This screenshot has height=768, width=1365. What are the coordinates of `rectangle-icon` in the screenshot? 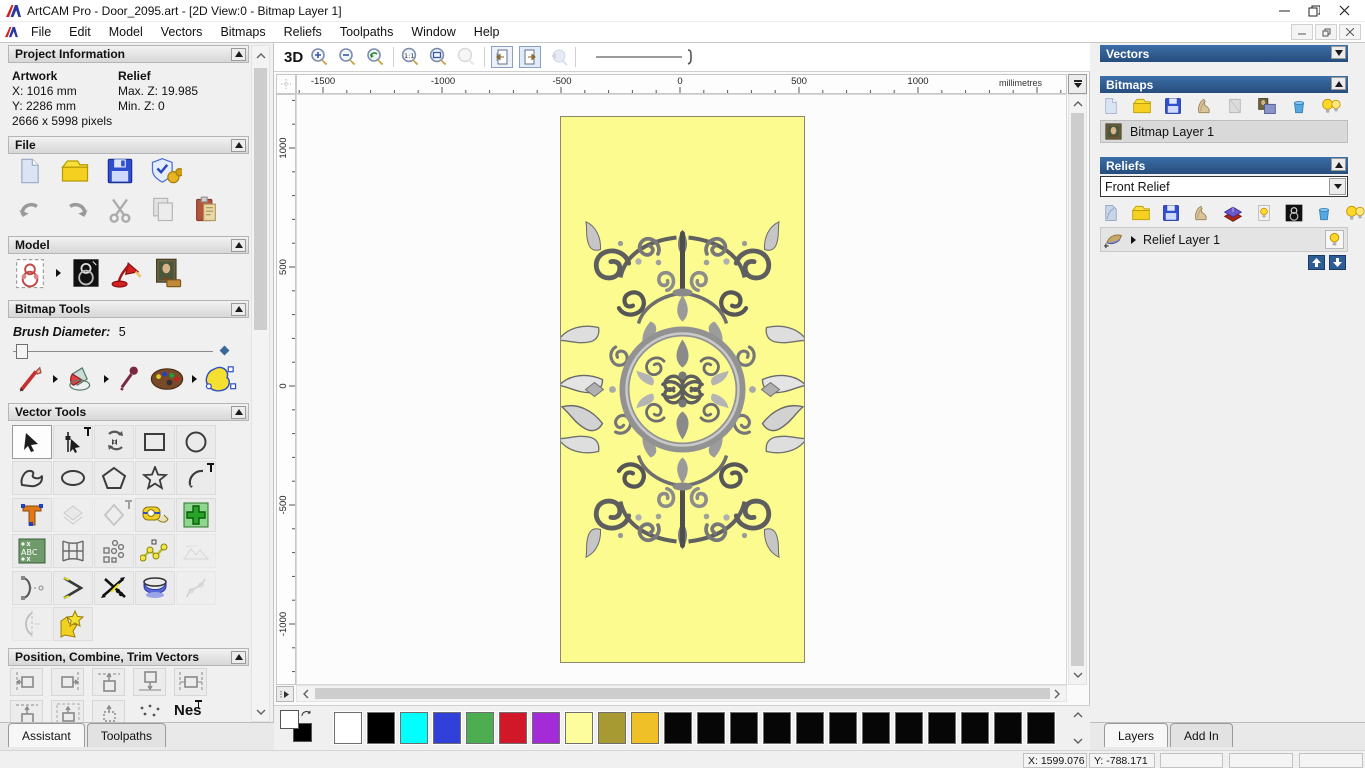 It's located at (155, 442).